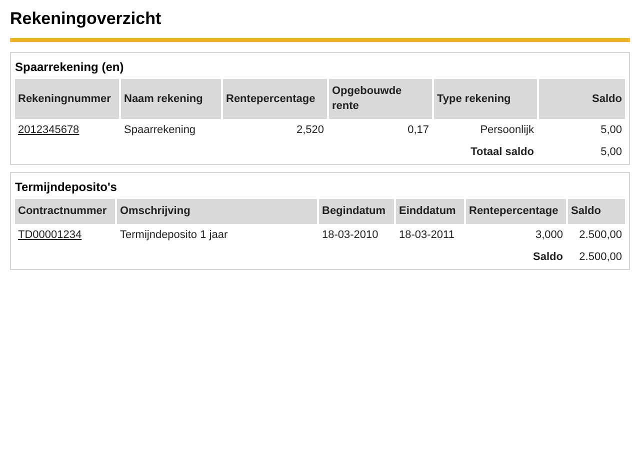  What do you see at coordinates (86, 19) in the screenshot?
I see `page-title: Rekeningoverzicht` at bounding box center [86, 19].